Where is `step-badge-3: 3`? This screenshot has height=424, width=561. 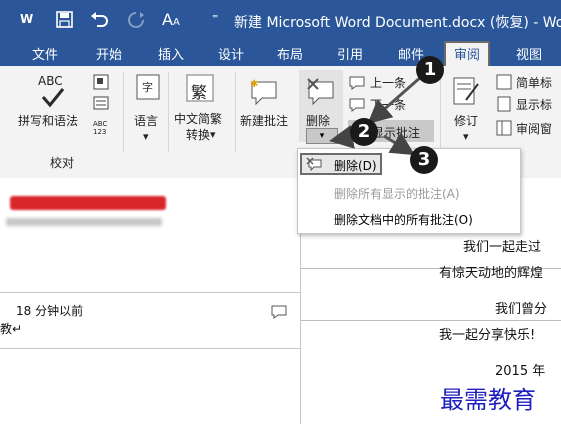
step-badge-3: 3 is located at coordinates (424, 160).